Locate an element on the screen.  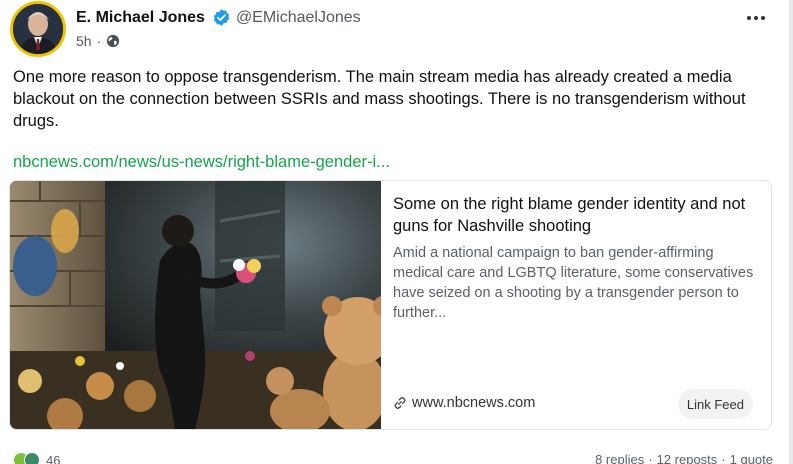
post-header: E. Michael Jones @EMichaelJones 5h · is located at coordinates (395, 29).